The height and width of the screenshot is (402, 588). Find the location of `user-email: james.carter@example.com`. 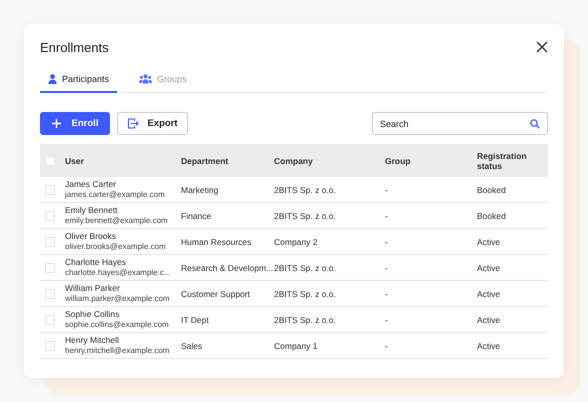

user-email: james.carter@example.com is located at coordinates (115, 195).